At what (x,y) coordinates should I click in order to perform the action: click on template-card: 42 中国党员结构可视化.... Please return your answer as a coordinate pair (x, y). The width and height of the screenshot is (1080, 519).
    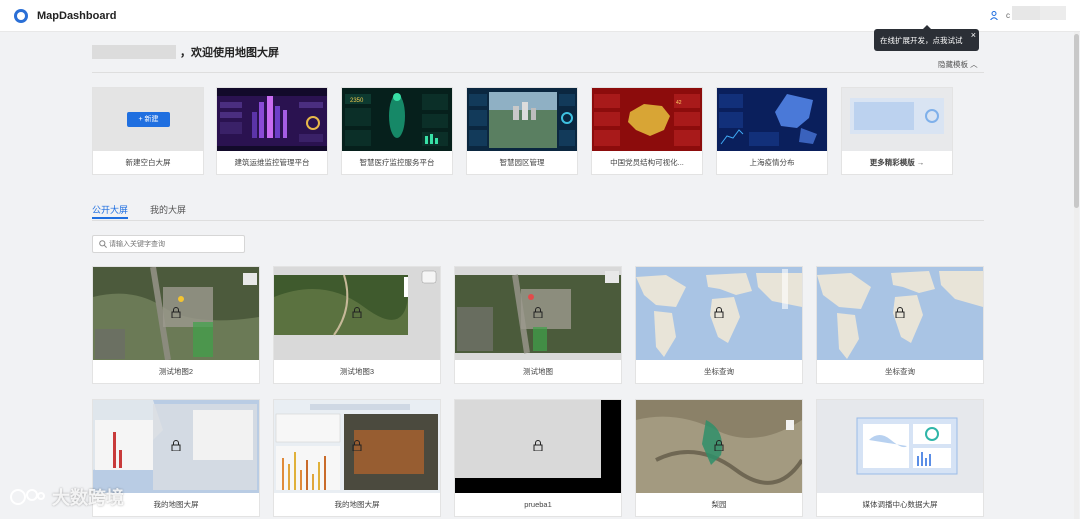
    Looking at the image, I should click on (647, 131).